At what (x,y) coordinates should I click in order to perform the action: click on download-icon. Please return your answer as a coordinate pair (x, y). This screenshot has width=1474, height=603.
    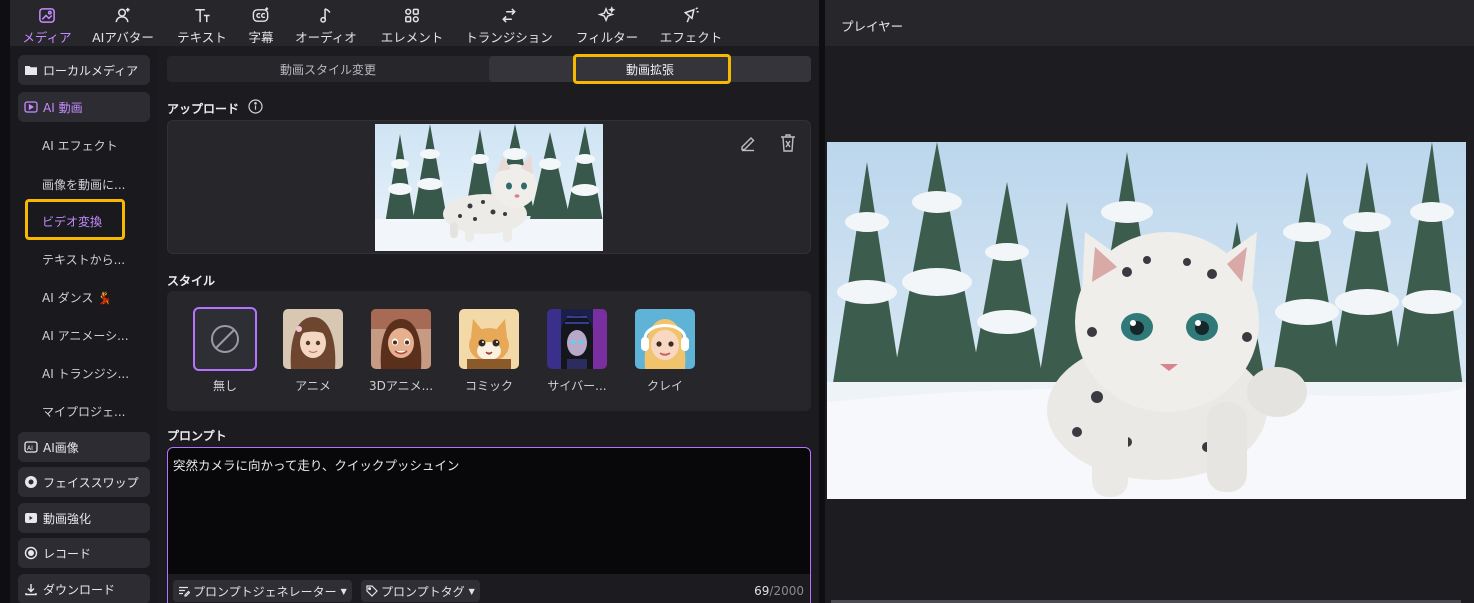
    Looking at the image, I should click on (31, 590).